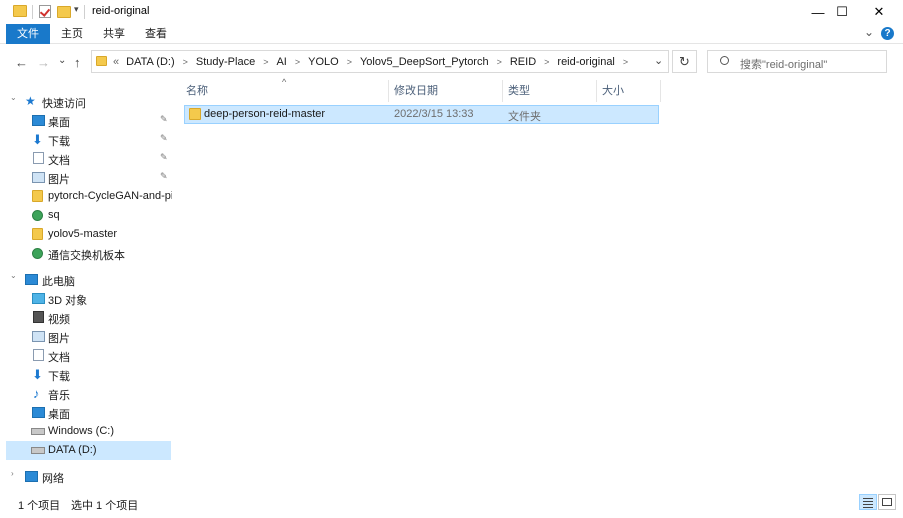 This screenshot has width=903, height=518. What do you see at coordinates (523, 62) in the screenshot?
I see `breadcrumb-item: REID` at bounding box center [523, 62].